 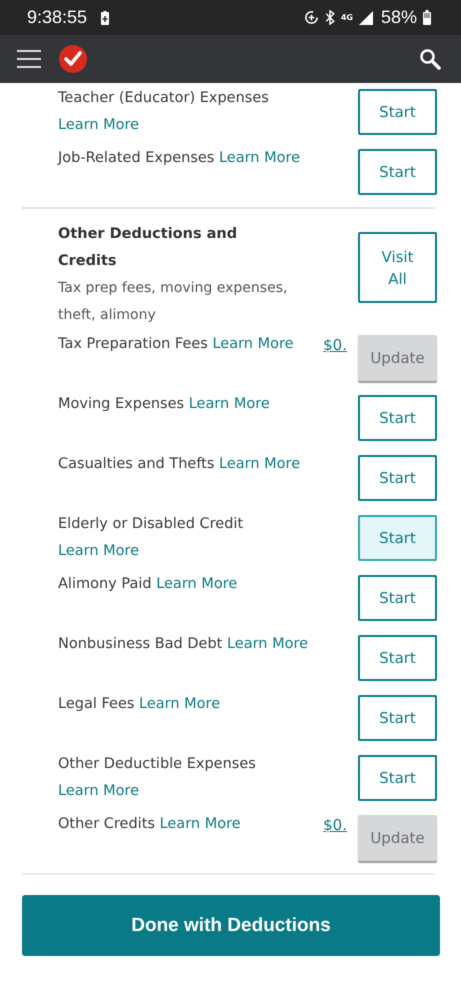 What do you see at coordinates (164, 112) in the screenshot?
I see `deduction-label: Teacher (Educator) Expenses Learn More` at bounding box center [164, 112].